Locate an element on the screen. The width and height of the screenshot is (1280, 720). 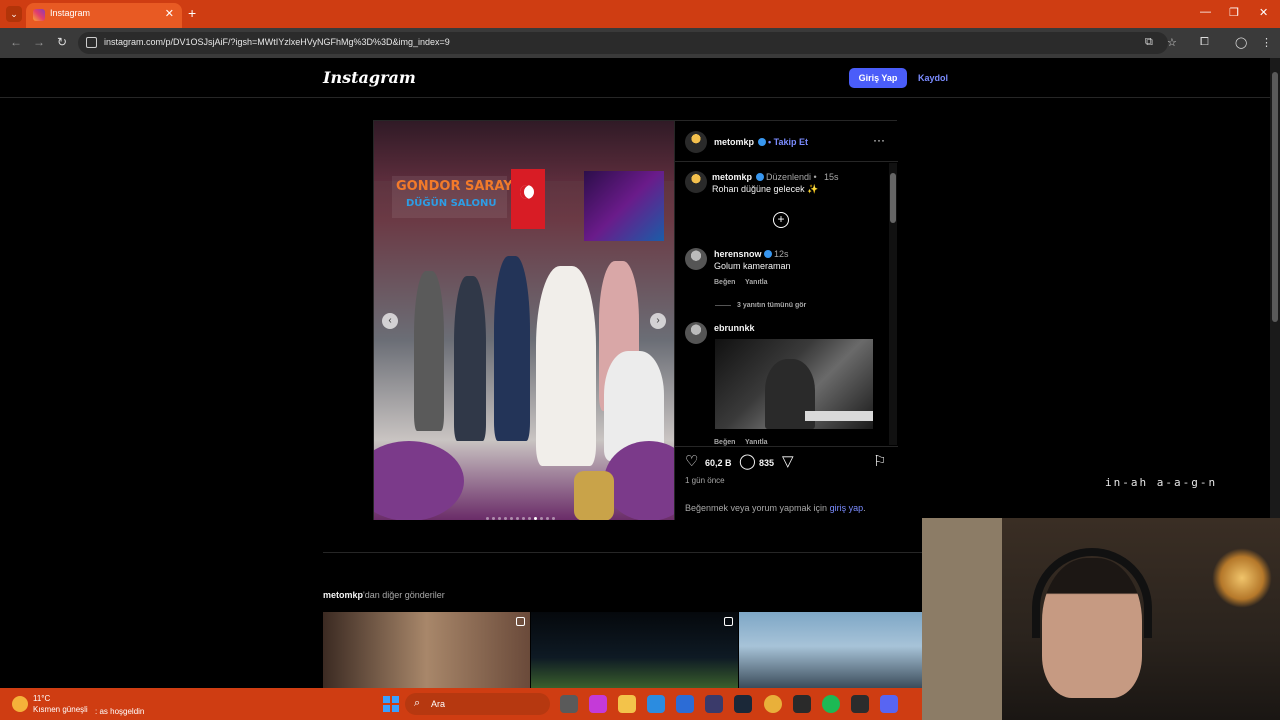
back-icon: ← is located at coordinates (16, 42).